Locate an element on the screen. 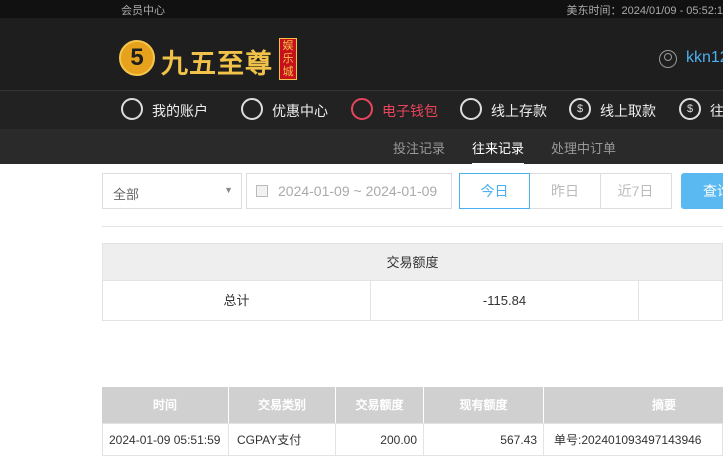 The height and width of the screenshot is (459, 723). tab-bet-records: 投注记录 is located at coordinates (419, 147).